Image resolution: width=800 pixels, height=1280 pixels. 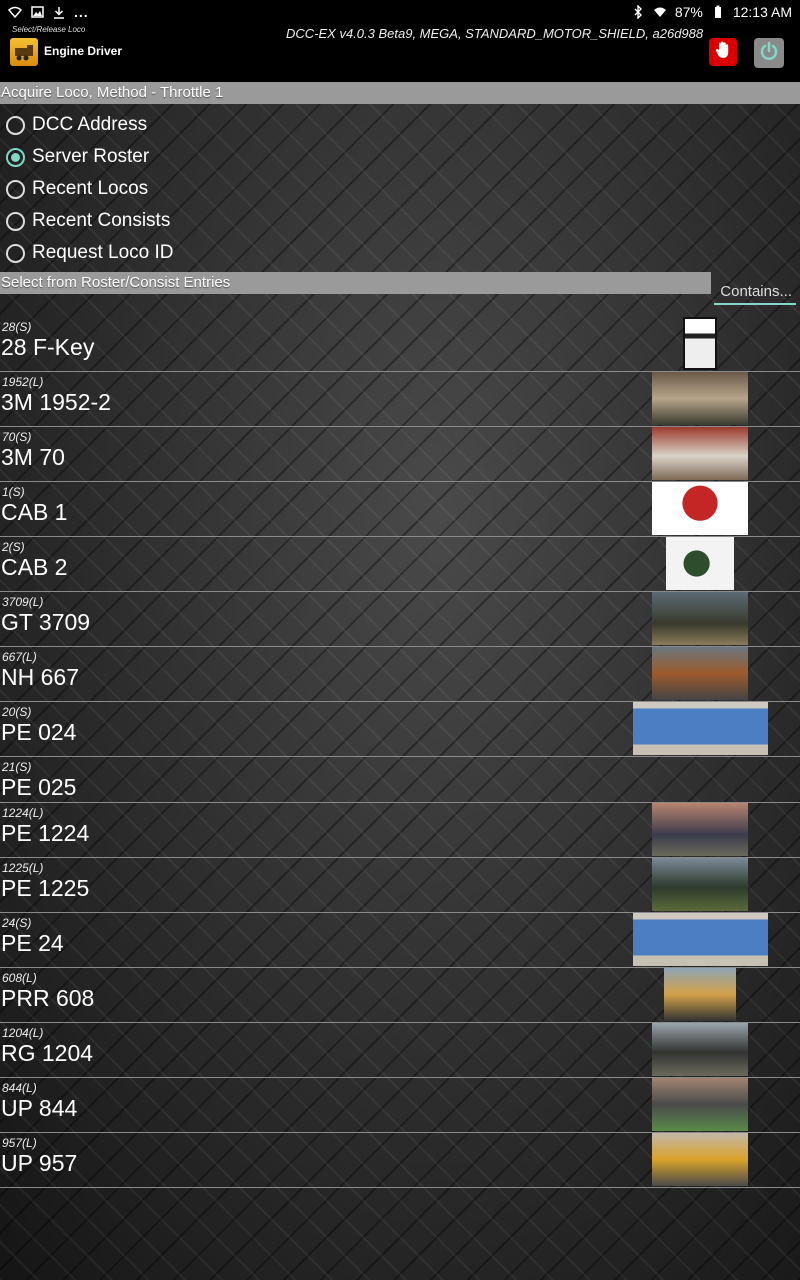 What do you see at coordinates (355, 283) in the screenshot?
I see `roster-header: Select from Roster/Consist Entries` at bounding box center [355, 283].